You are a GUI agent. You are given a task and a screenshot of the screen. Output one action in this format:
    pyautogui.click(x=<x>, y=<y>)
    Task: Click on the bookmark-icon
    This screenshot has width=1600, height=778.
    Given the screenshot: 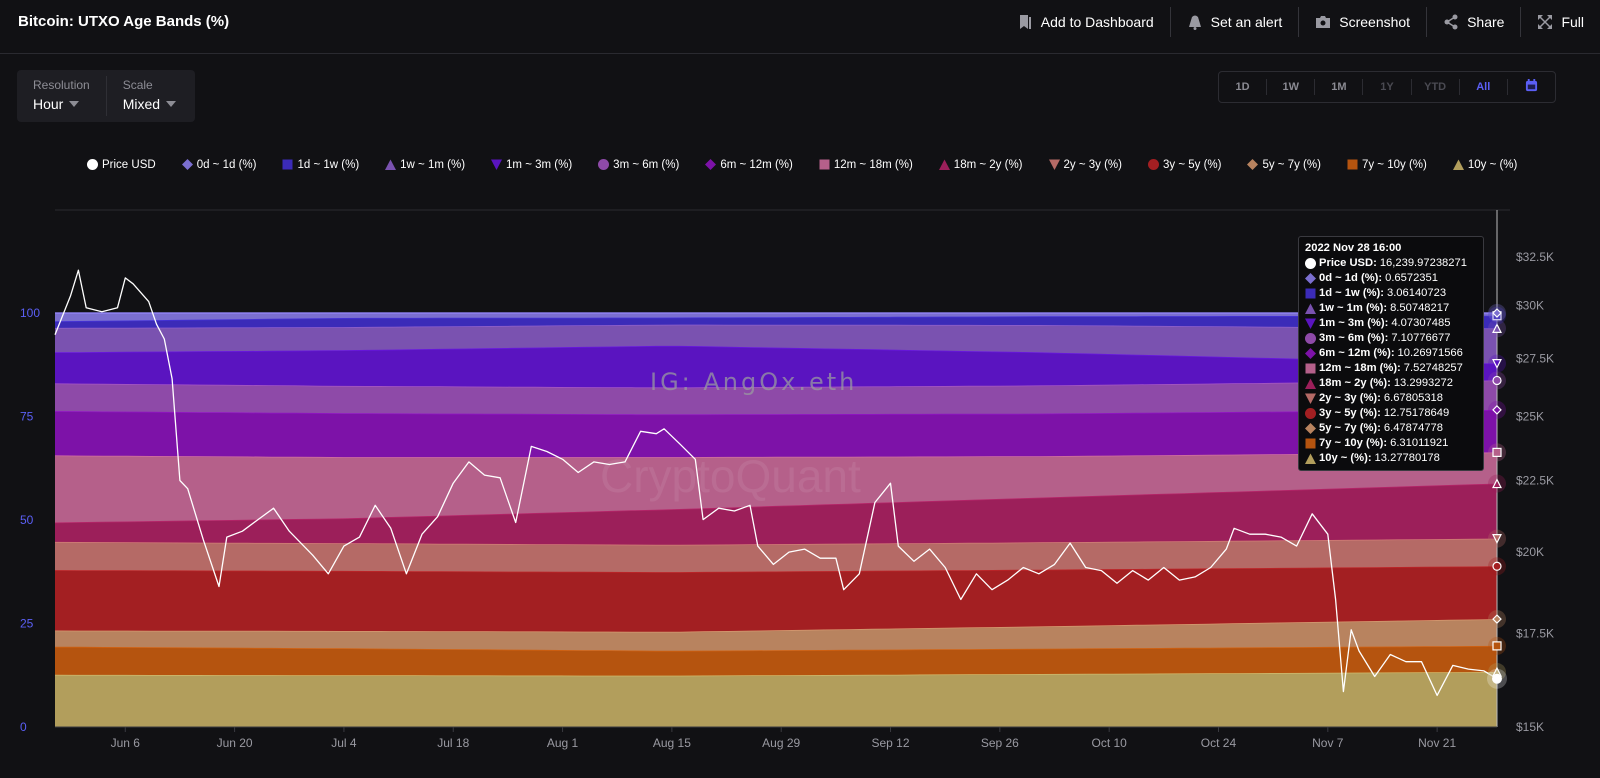 What is the action you would take?
    pyautogui.click(x=1025, y=22)
    